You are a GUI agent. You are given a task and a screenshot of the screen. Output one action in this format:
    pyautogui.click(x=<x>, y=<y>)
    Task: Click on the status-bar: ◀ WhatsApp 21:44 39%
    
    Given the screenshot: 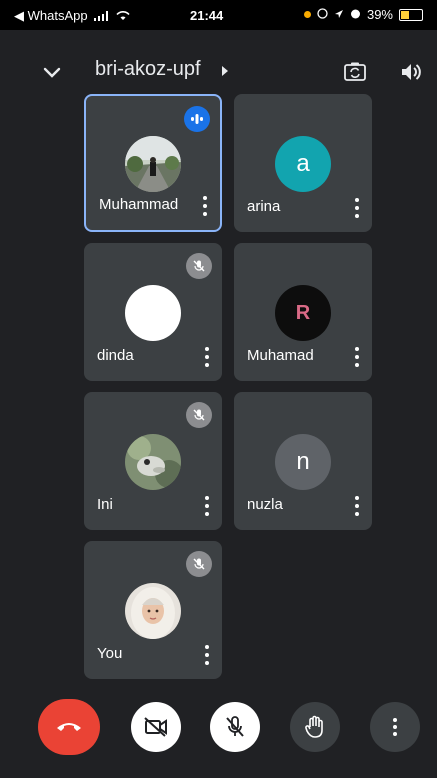 What is the action you would take?
    pyautogui.click(x=218, y=15)
    